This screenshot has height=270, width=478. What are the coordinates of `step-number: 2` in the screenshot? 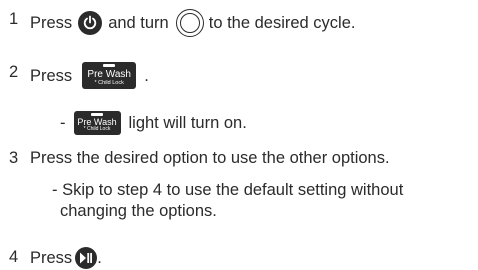 It's located at (14, 72).